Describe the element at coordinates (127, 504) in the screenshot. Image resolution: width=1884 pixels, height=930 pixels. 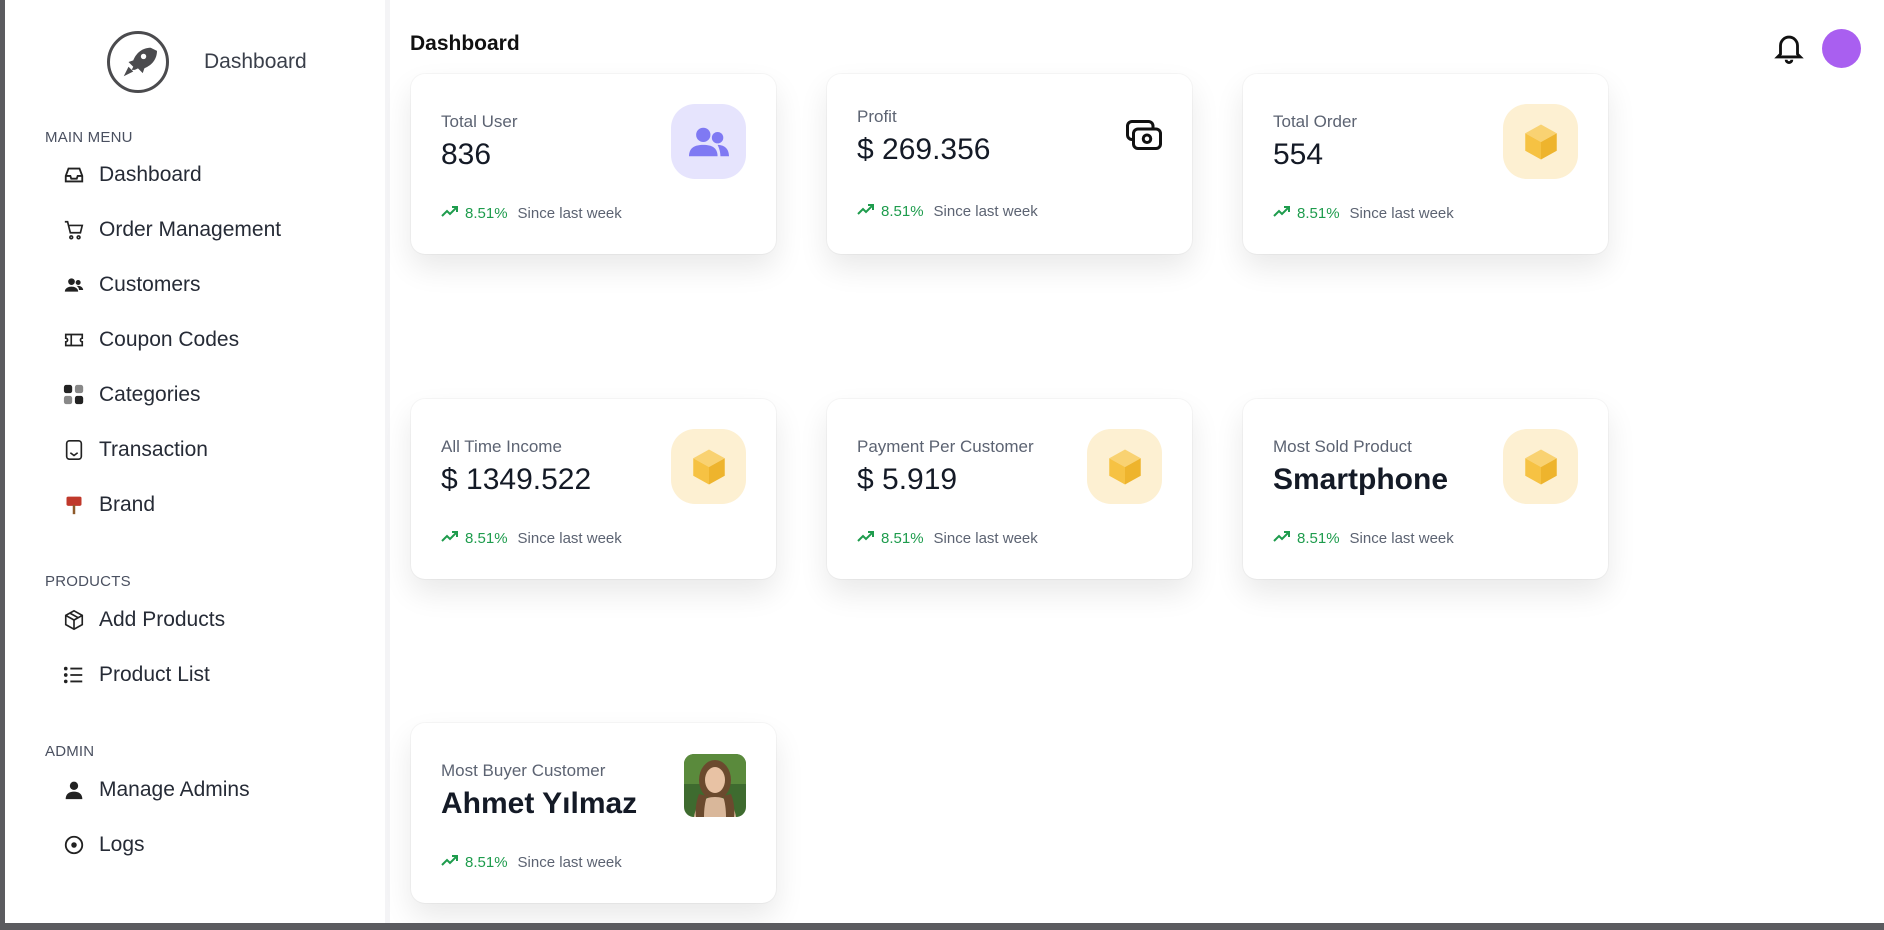
I see `sidebar-item-label: Brand` at that location.